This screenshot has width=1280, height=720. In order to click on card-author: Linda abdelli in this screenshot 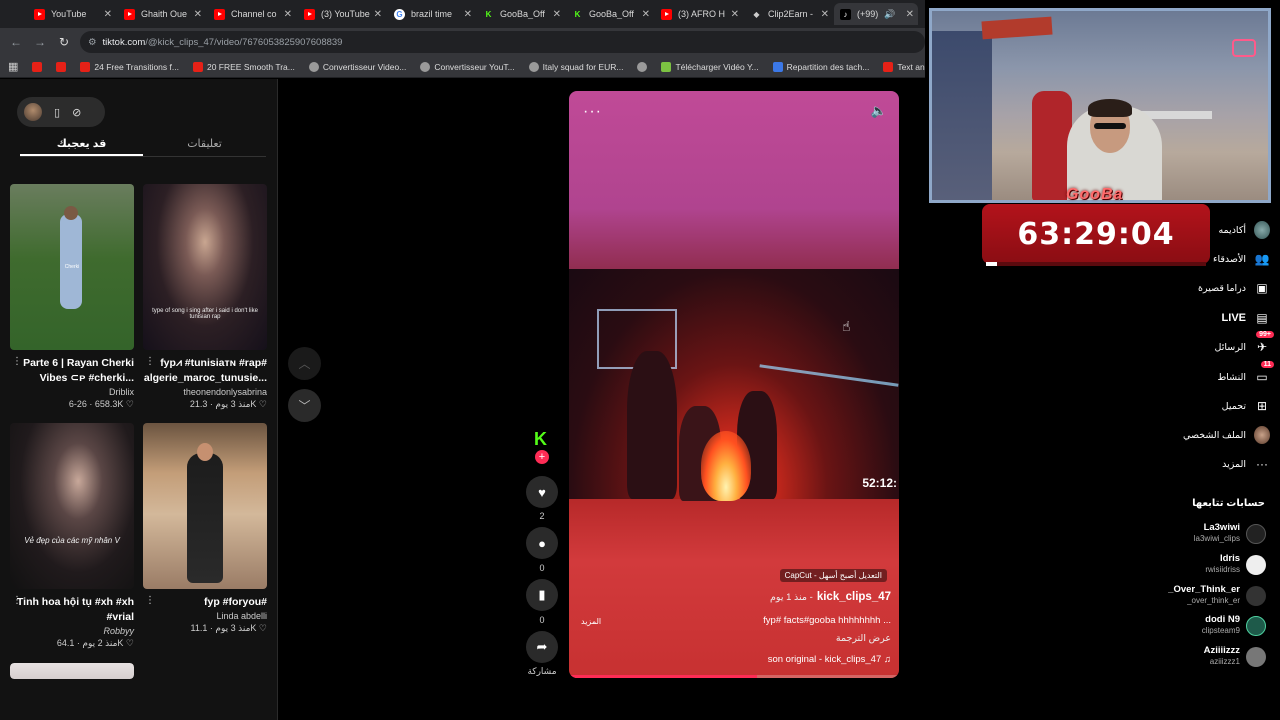, I will do `click(205, 616)`.